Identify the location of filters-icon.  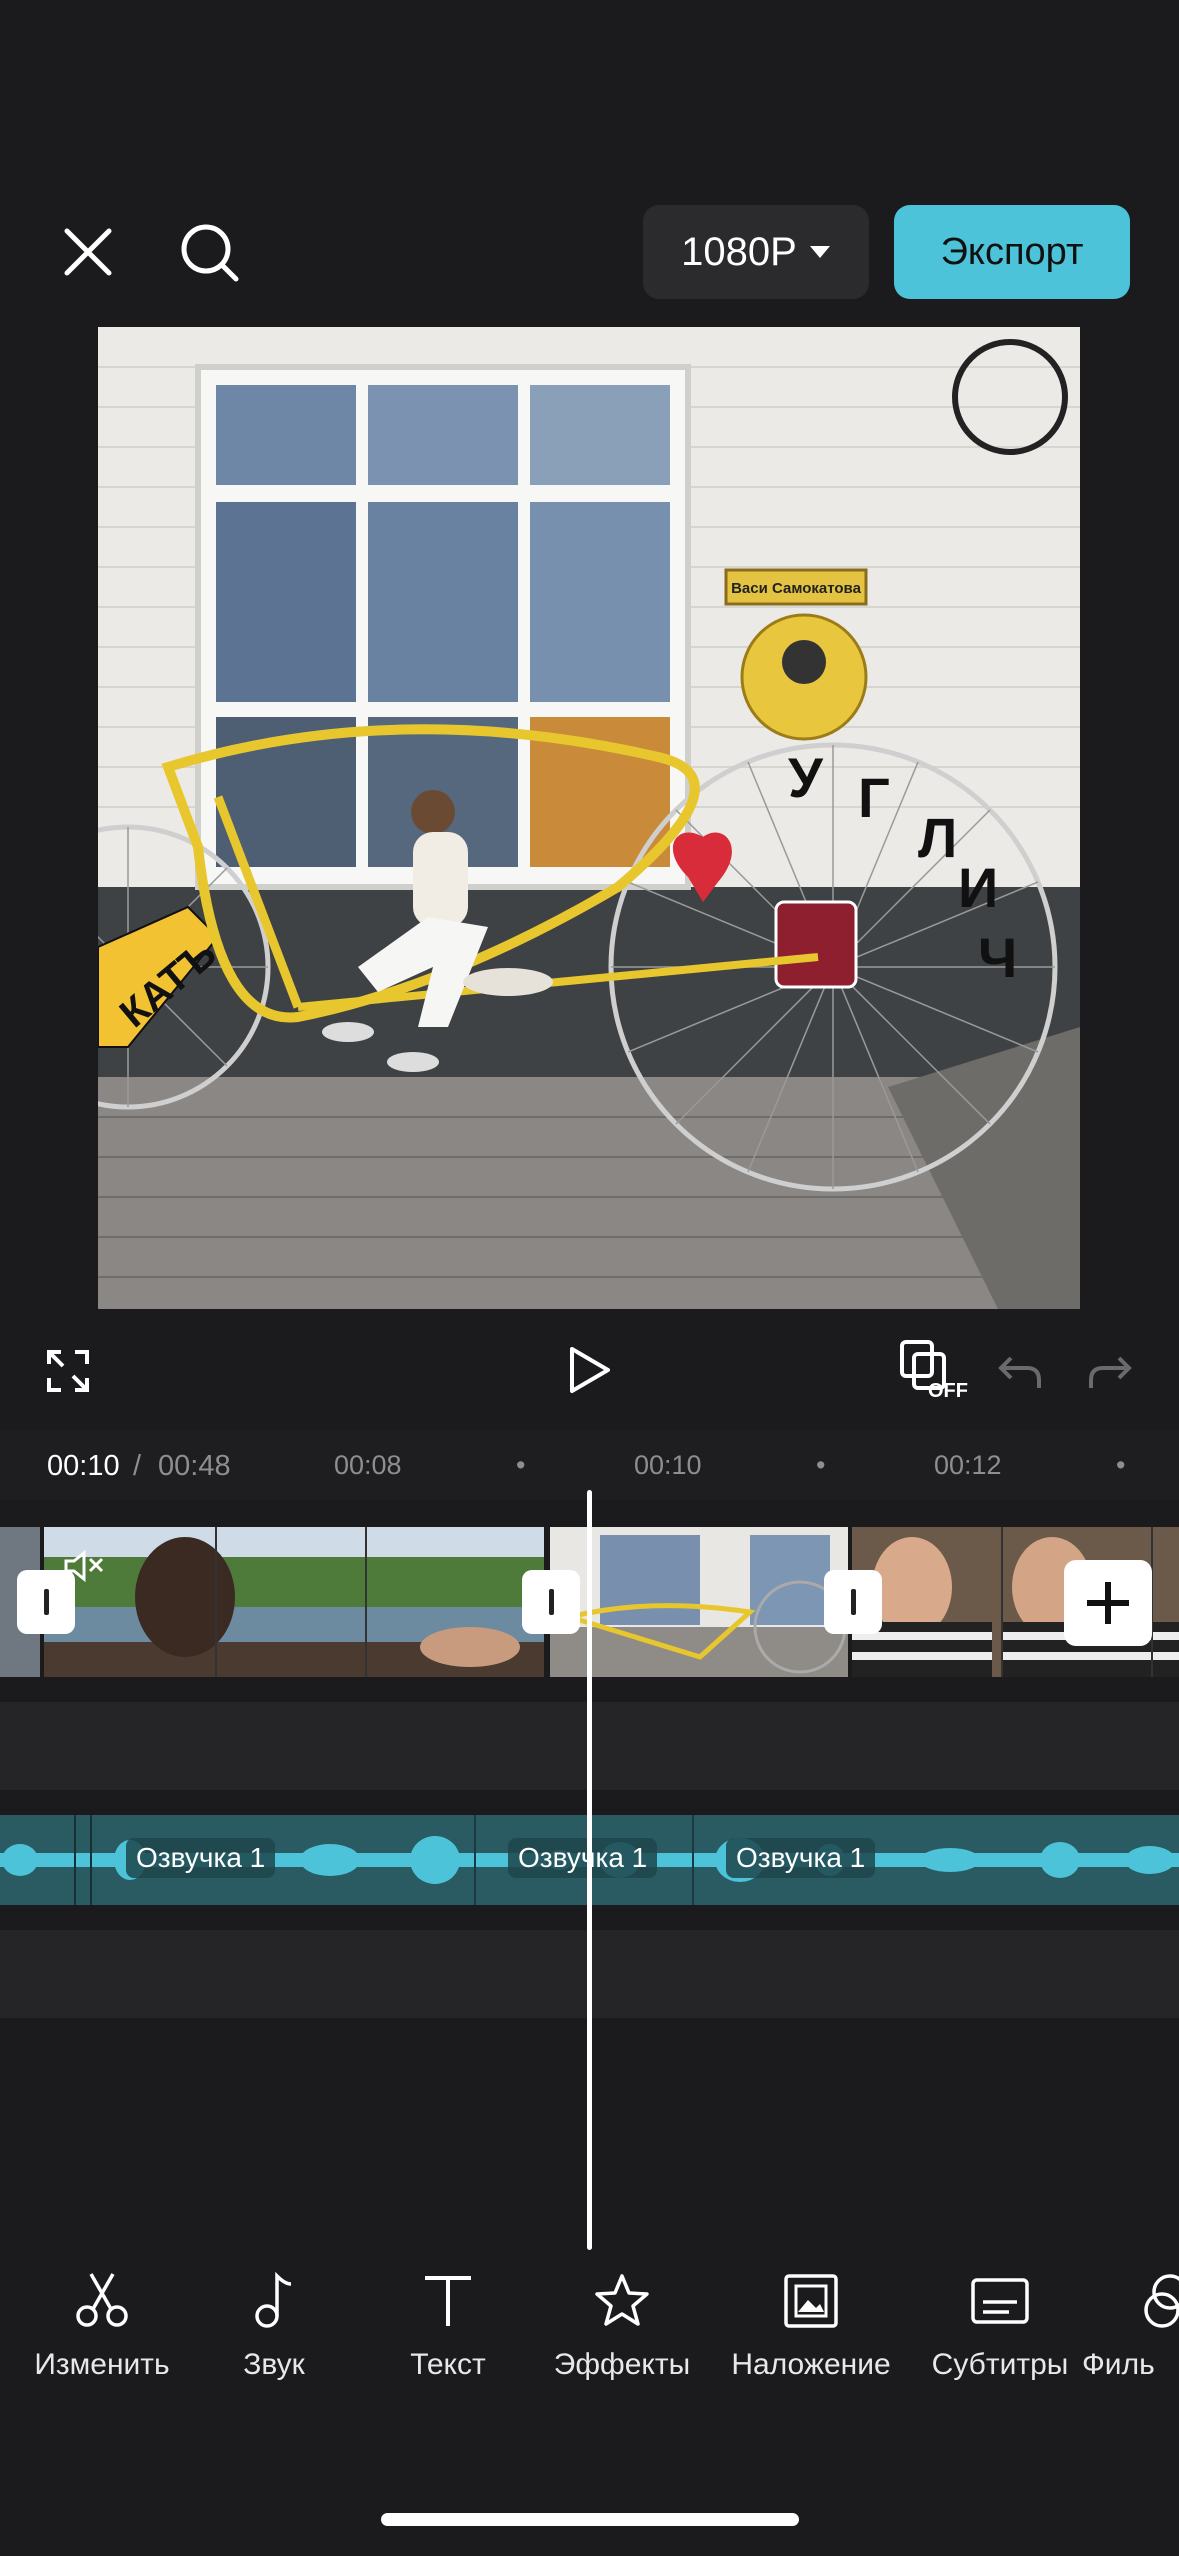
(1161, 2301).